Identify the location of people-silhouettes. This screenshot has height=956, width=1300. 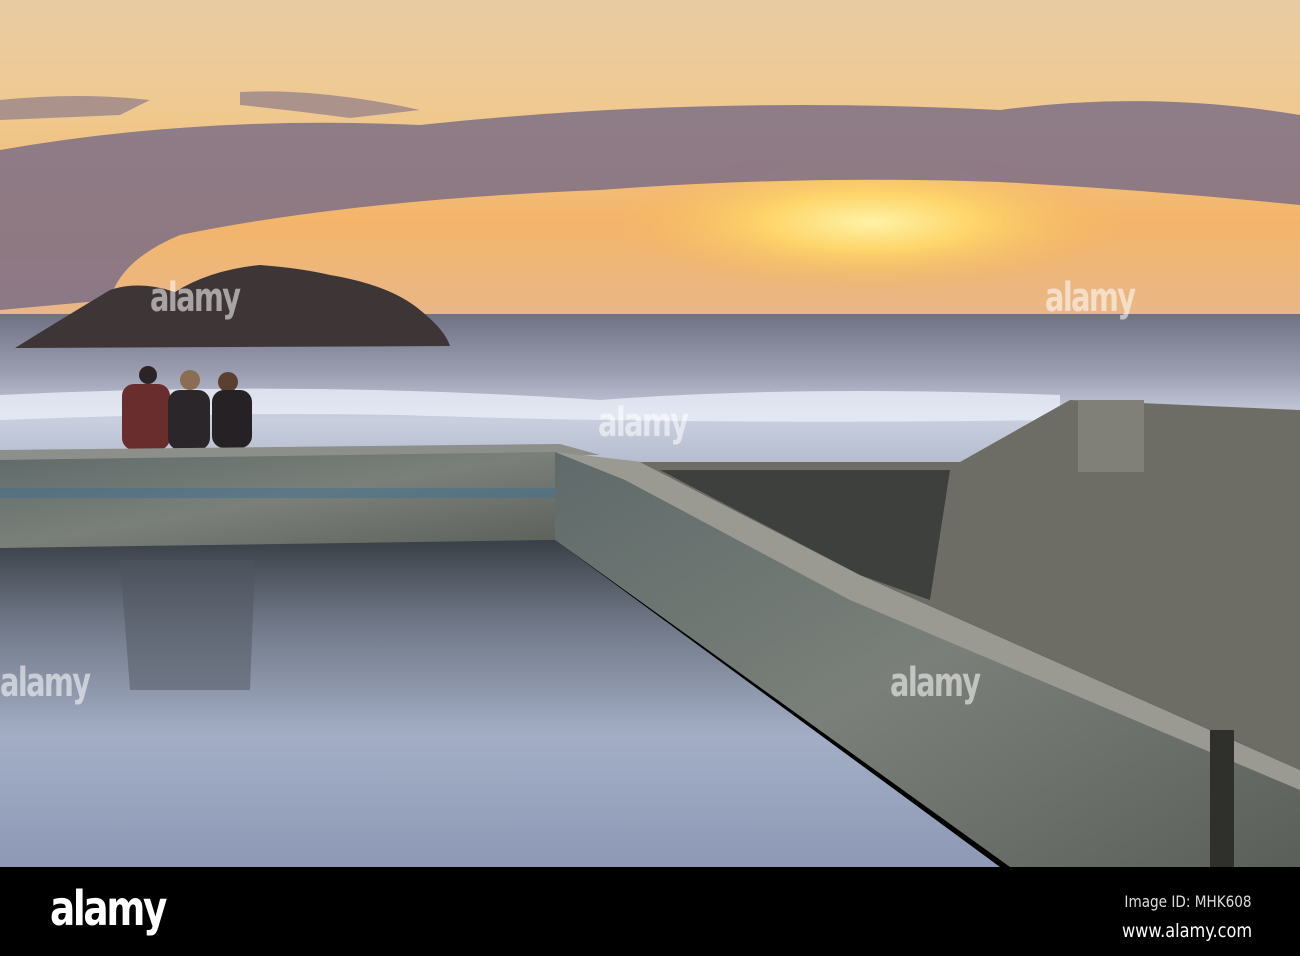
(187, 408).